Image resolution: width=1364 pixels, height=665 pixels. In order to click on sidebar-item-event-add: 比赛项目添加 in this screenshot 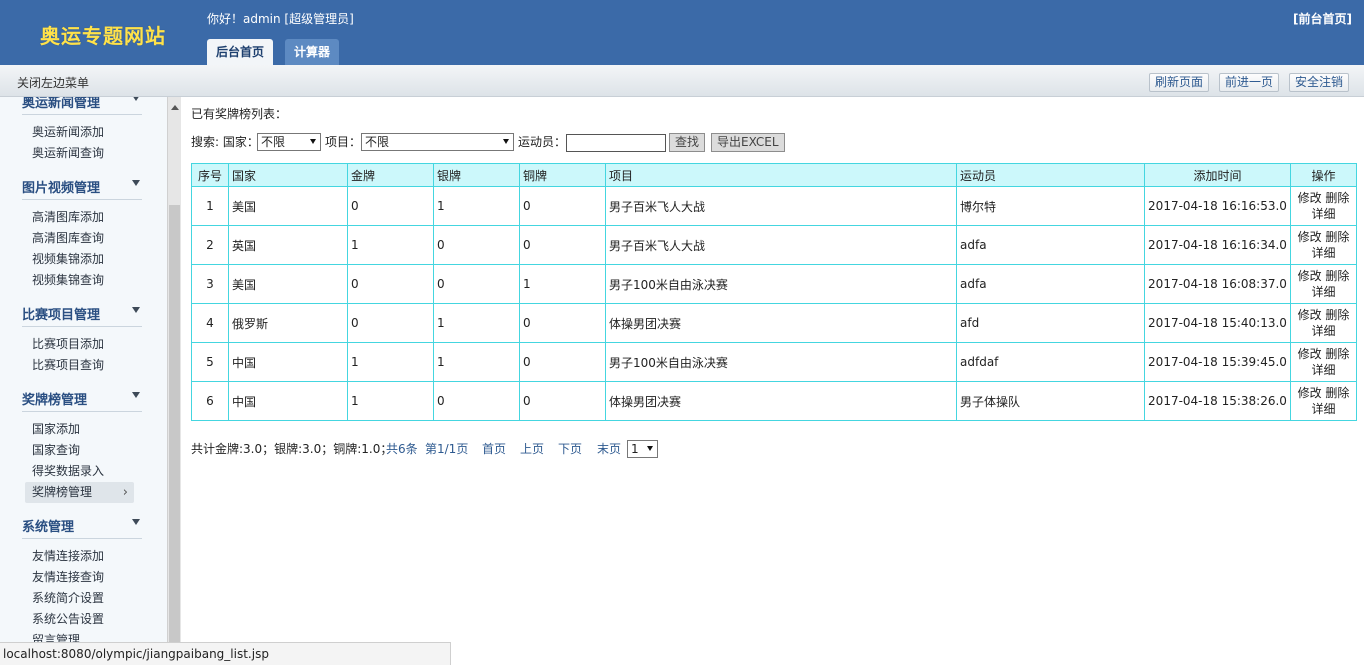, I will do `click(83, 344)`.